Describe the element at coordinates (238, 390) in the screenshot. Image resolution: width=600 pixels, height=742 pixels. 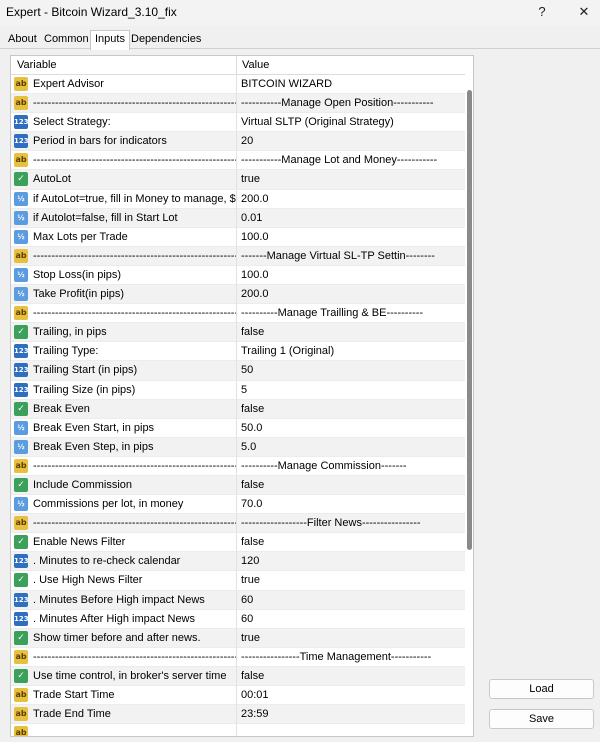
I see `table-row: 123 Trailing Size (in pips) 5` at that location.